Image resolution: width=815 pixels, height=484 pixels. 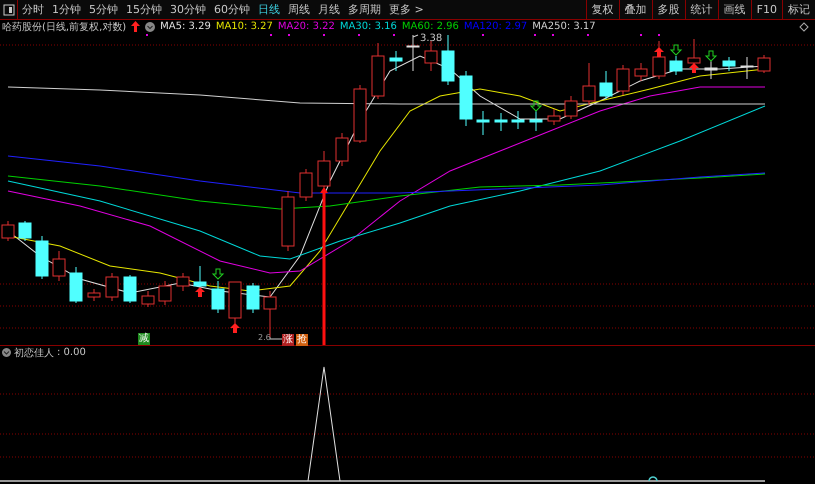 What do you see at coordinates (185, 26) in the screenshot?
I see `ma-legend-item: MA5: 3.29` at bounding box center [185, 26].